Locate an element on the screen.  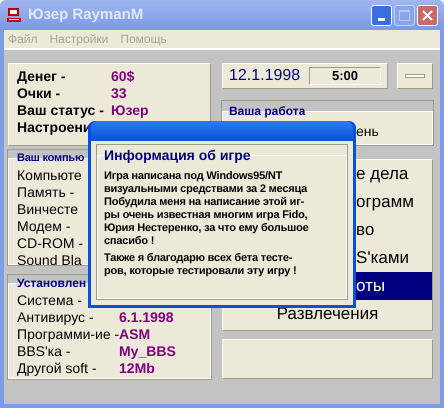
stat-label: Очки - is located at coordinates (39, 93).